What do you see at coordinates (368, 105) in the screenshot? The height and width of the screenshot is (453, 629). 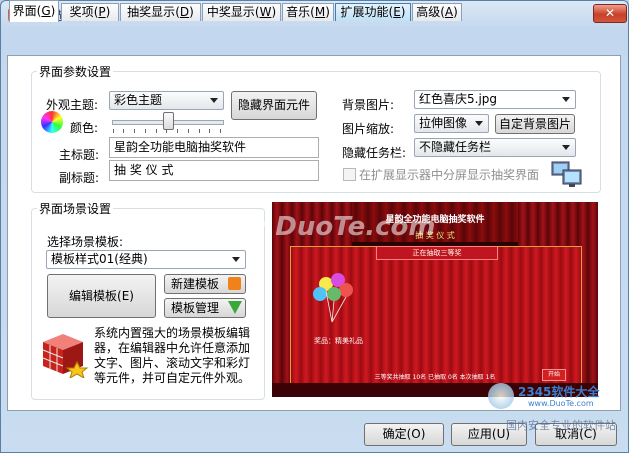 I see `bg-image-label: 背景图片:` at bounding box center [368, 105].